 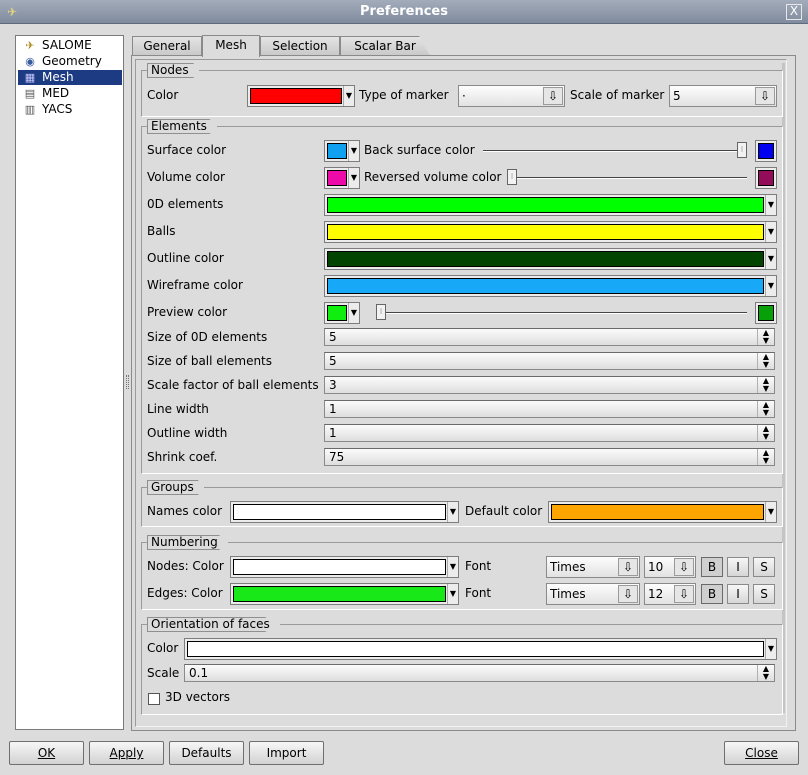 What do you see at coordinates (549, 409) in the screenshot?
I see `line-width-spinbox: 1 ▲ ▼` at bounding box center [549, 409].